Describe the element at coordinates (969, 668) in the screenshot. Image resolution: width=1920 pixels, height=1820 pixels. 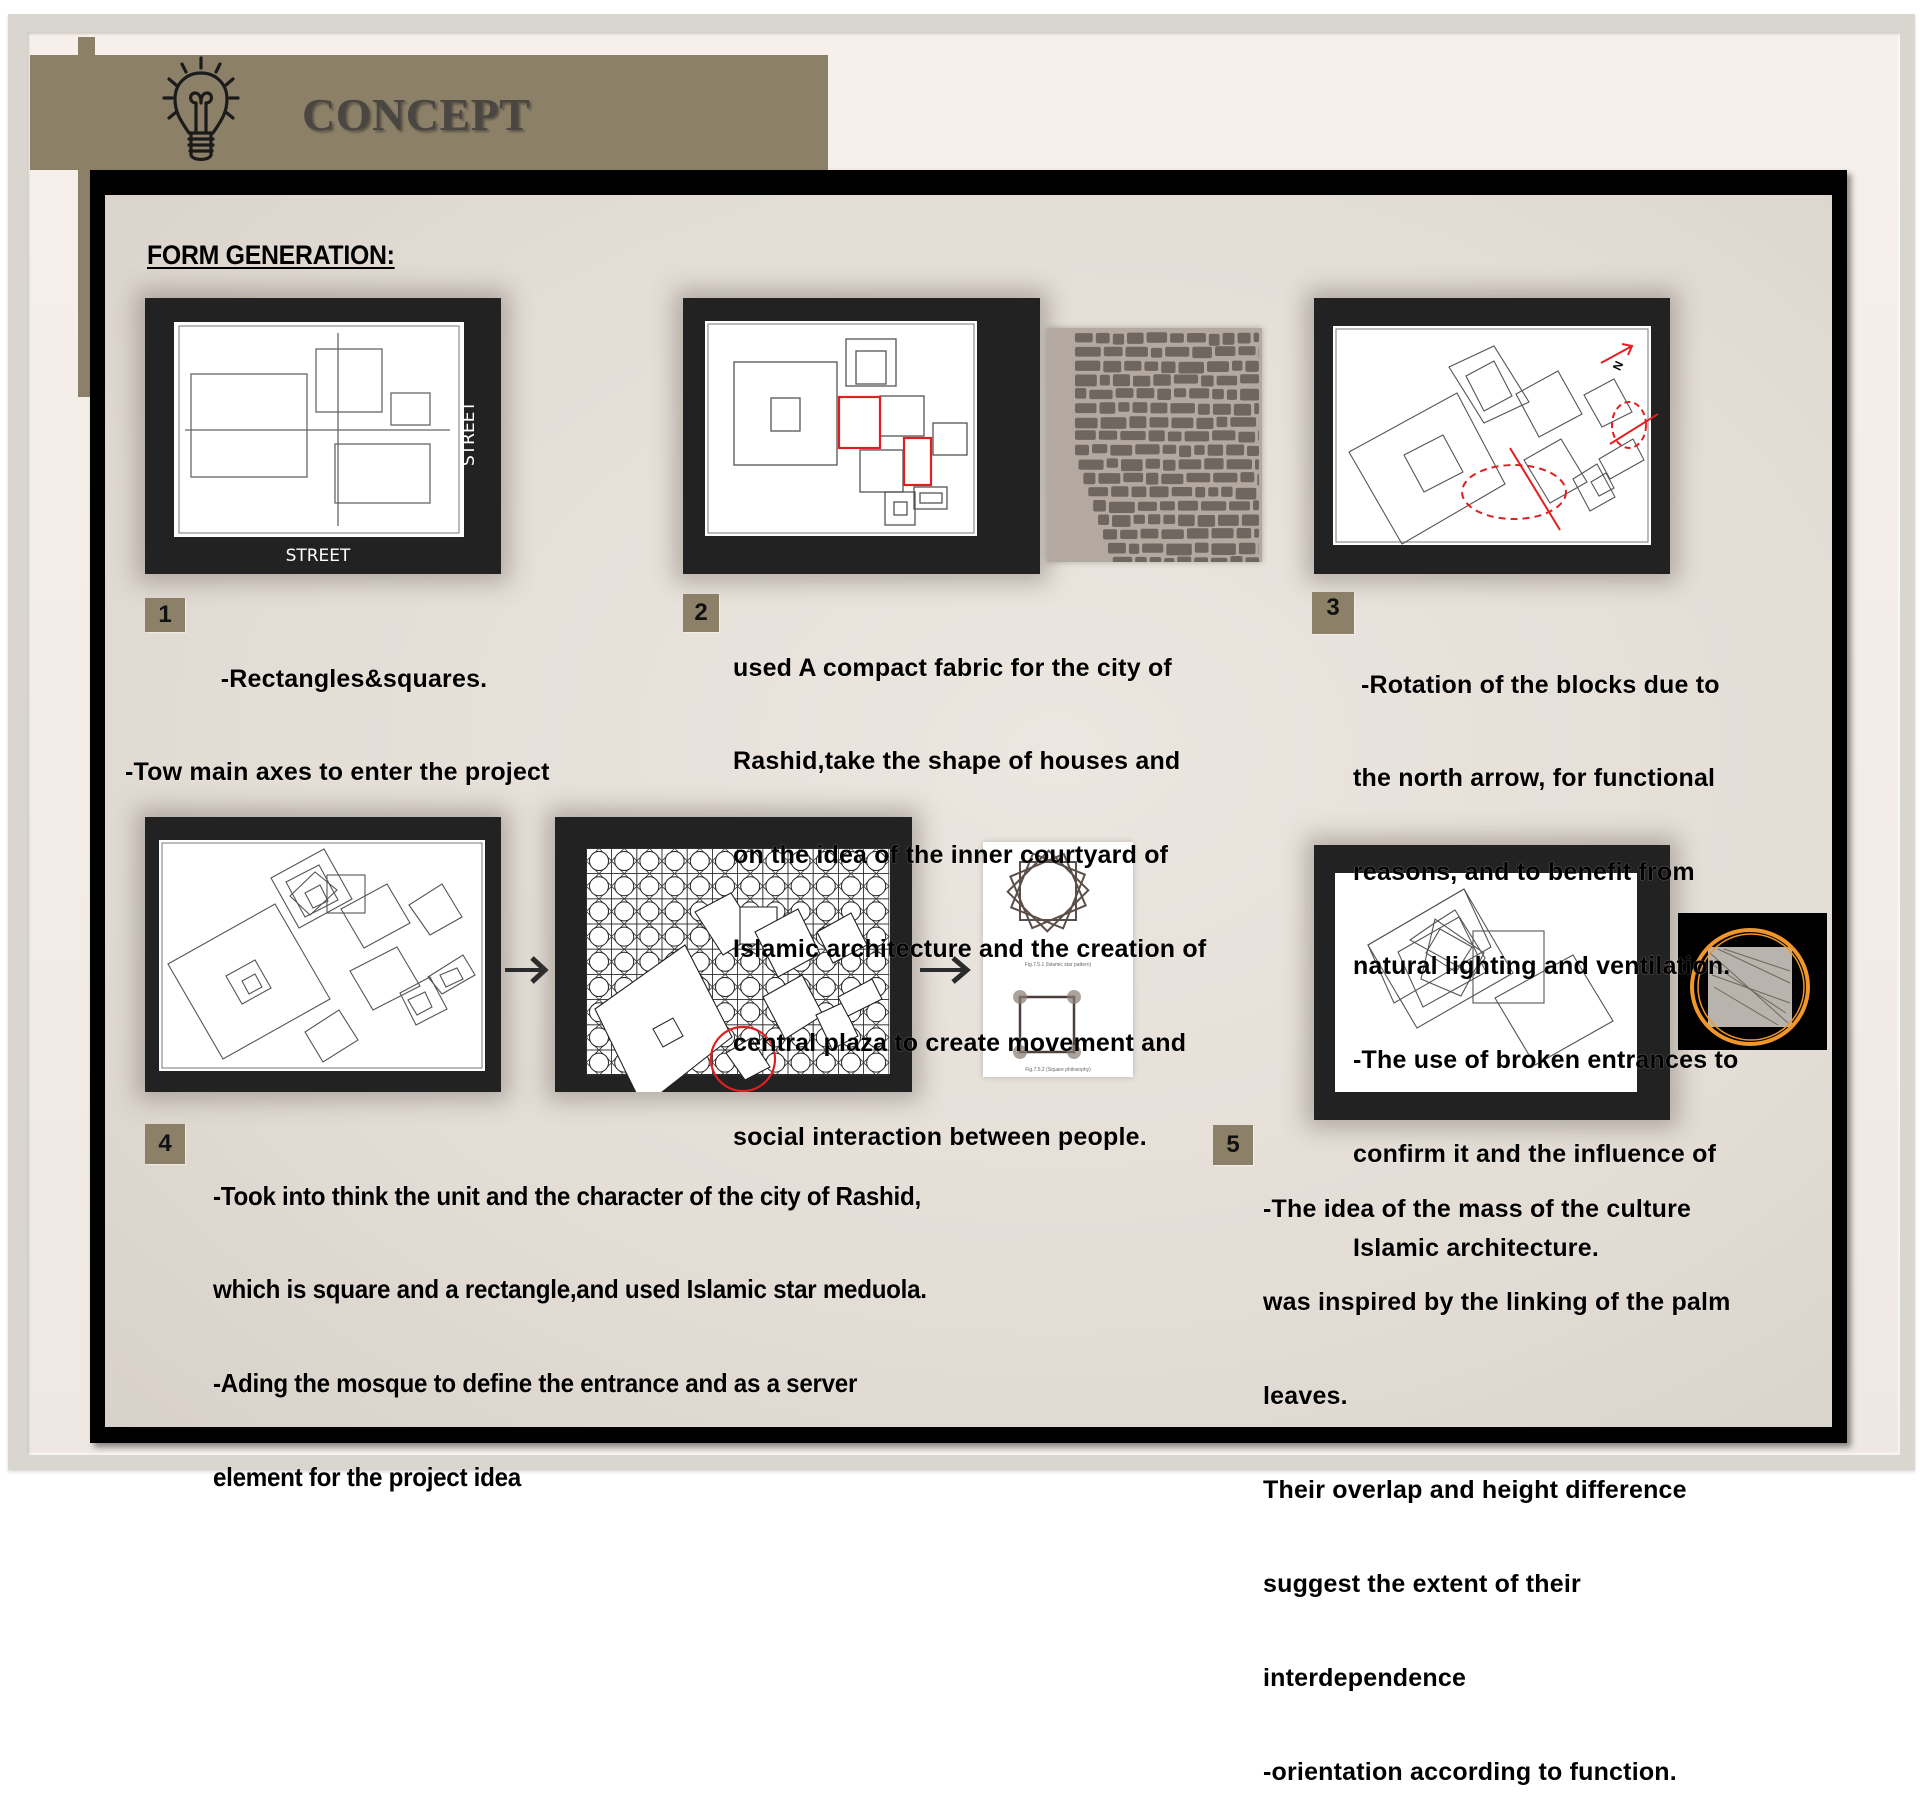
I see `description-line: used A compact fabric for the city of` at that location.